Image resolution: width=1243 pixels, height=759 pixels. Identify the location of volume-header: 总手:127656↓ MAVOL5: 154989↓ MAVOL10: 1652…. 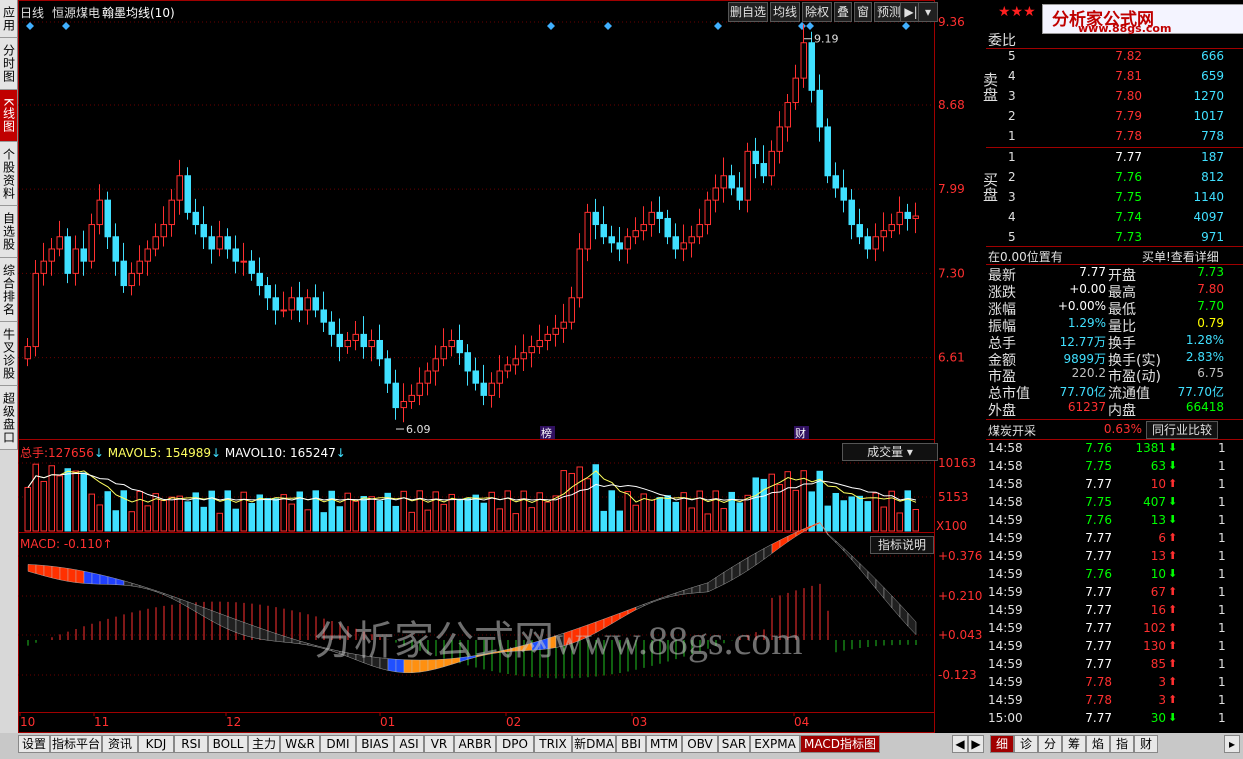
(183, 452).